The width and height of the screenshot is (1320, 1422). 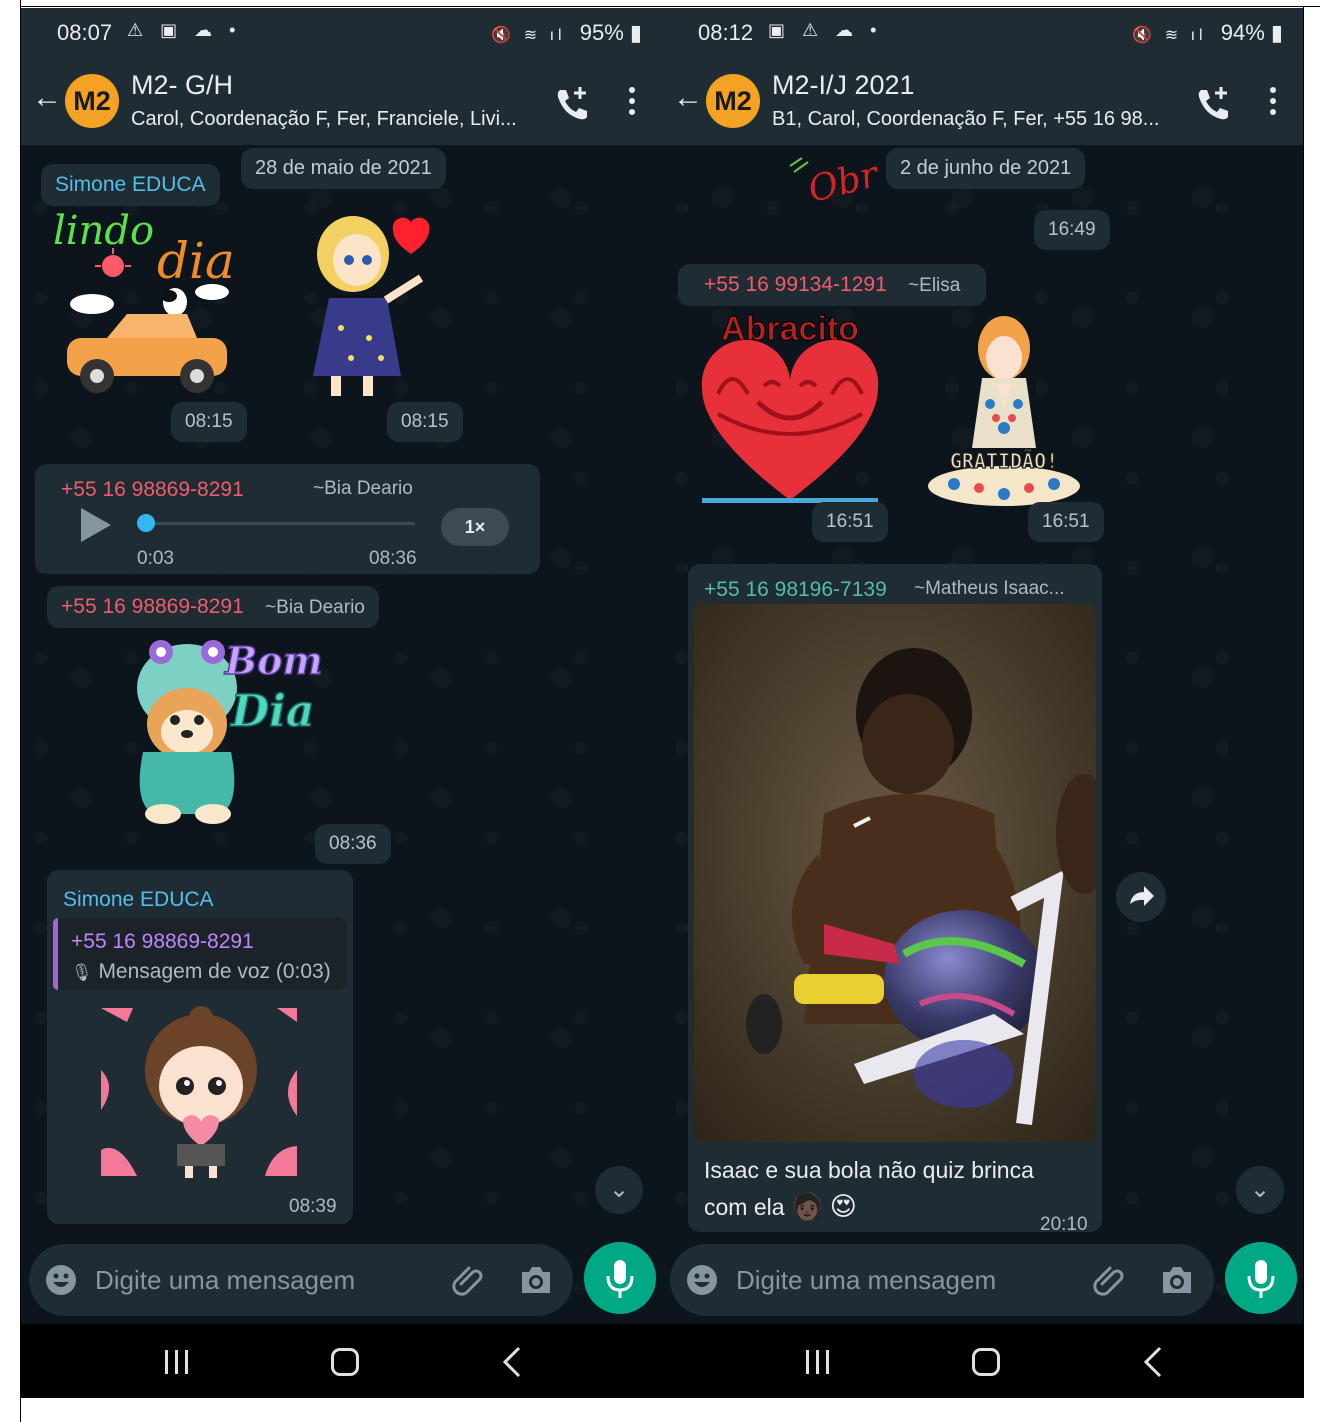 What do you see at coordinates (795, 284) in the screenshot?
I see `sender-phone: +55 16 99134-1291` at bounding box center [795, 284].